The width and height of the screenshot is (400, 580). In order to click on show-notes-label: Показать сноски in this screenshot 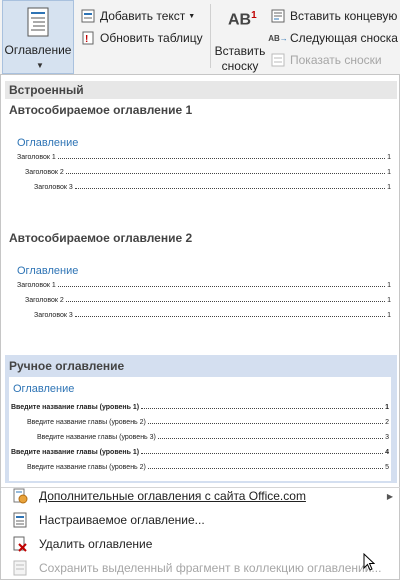, I will do `click(336, 60)`.